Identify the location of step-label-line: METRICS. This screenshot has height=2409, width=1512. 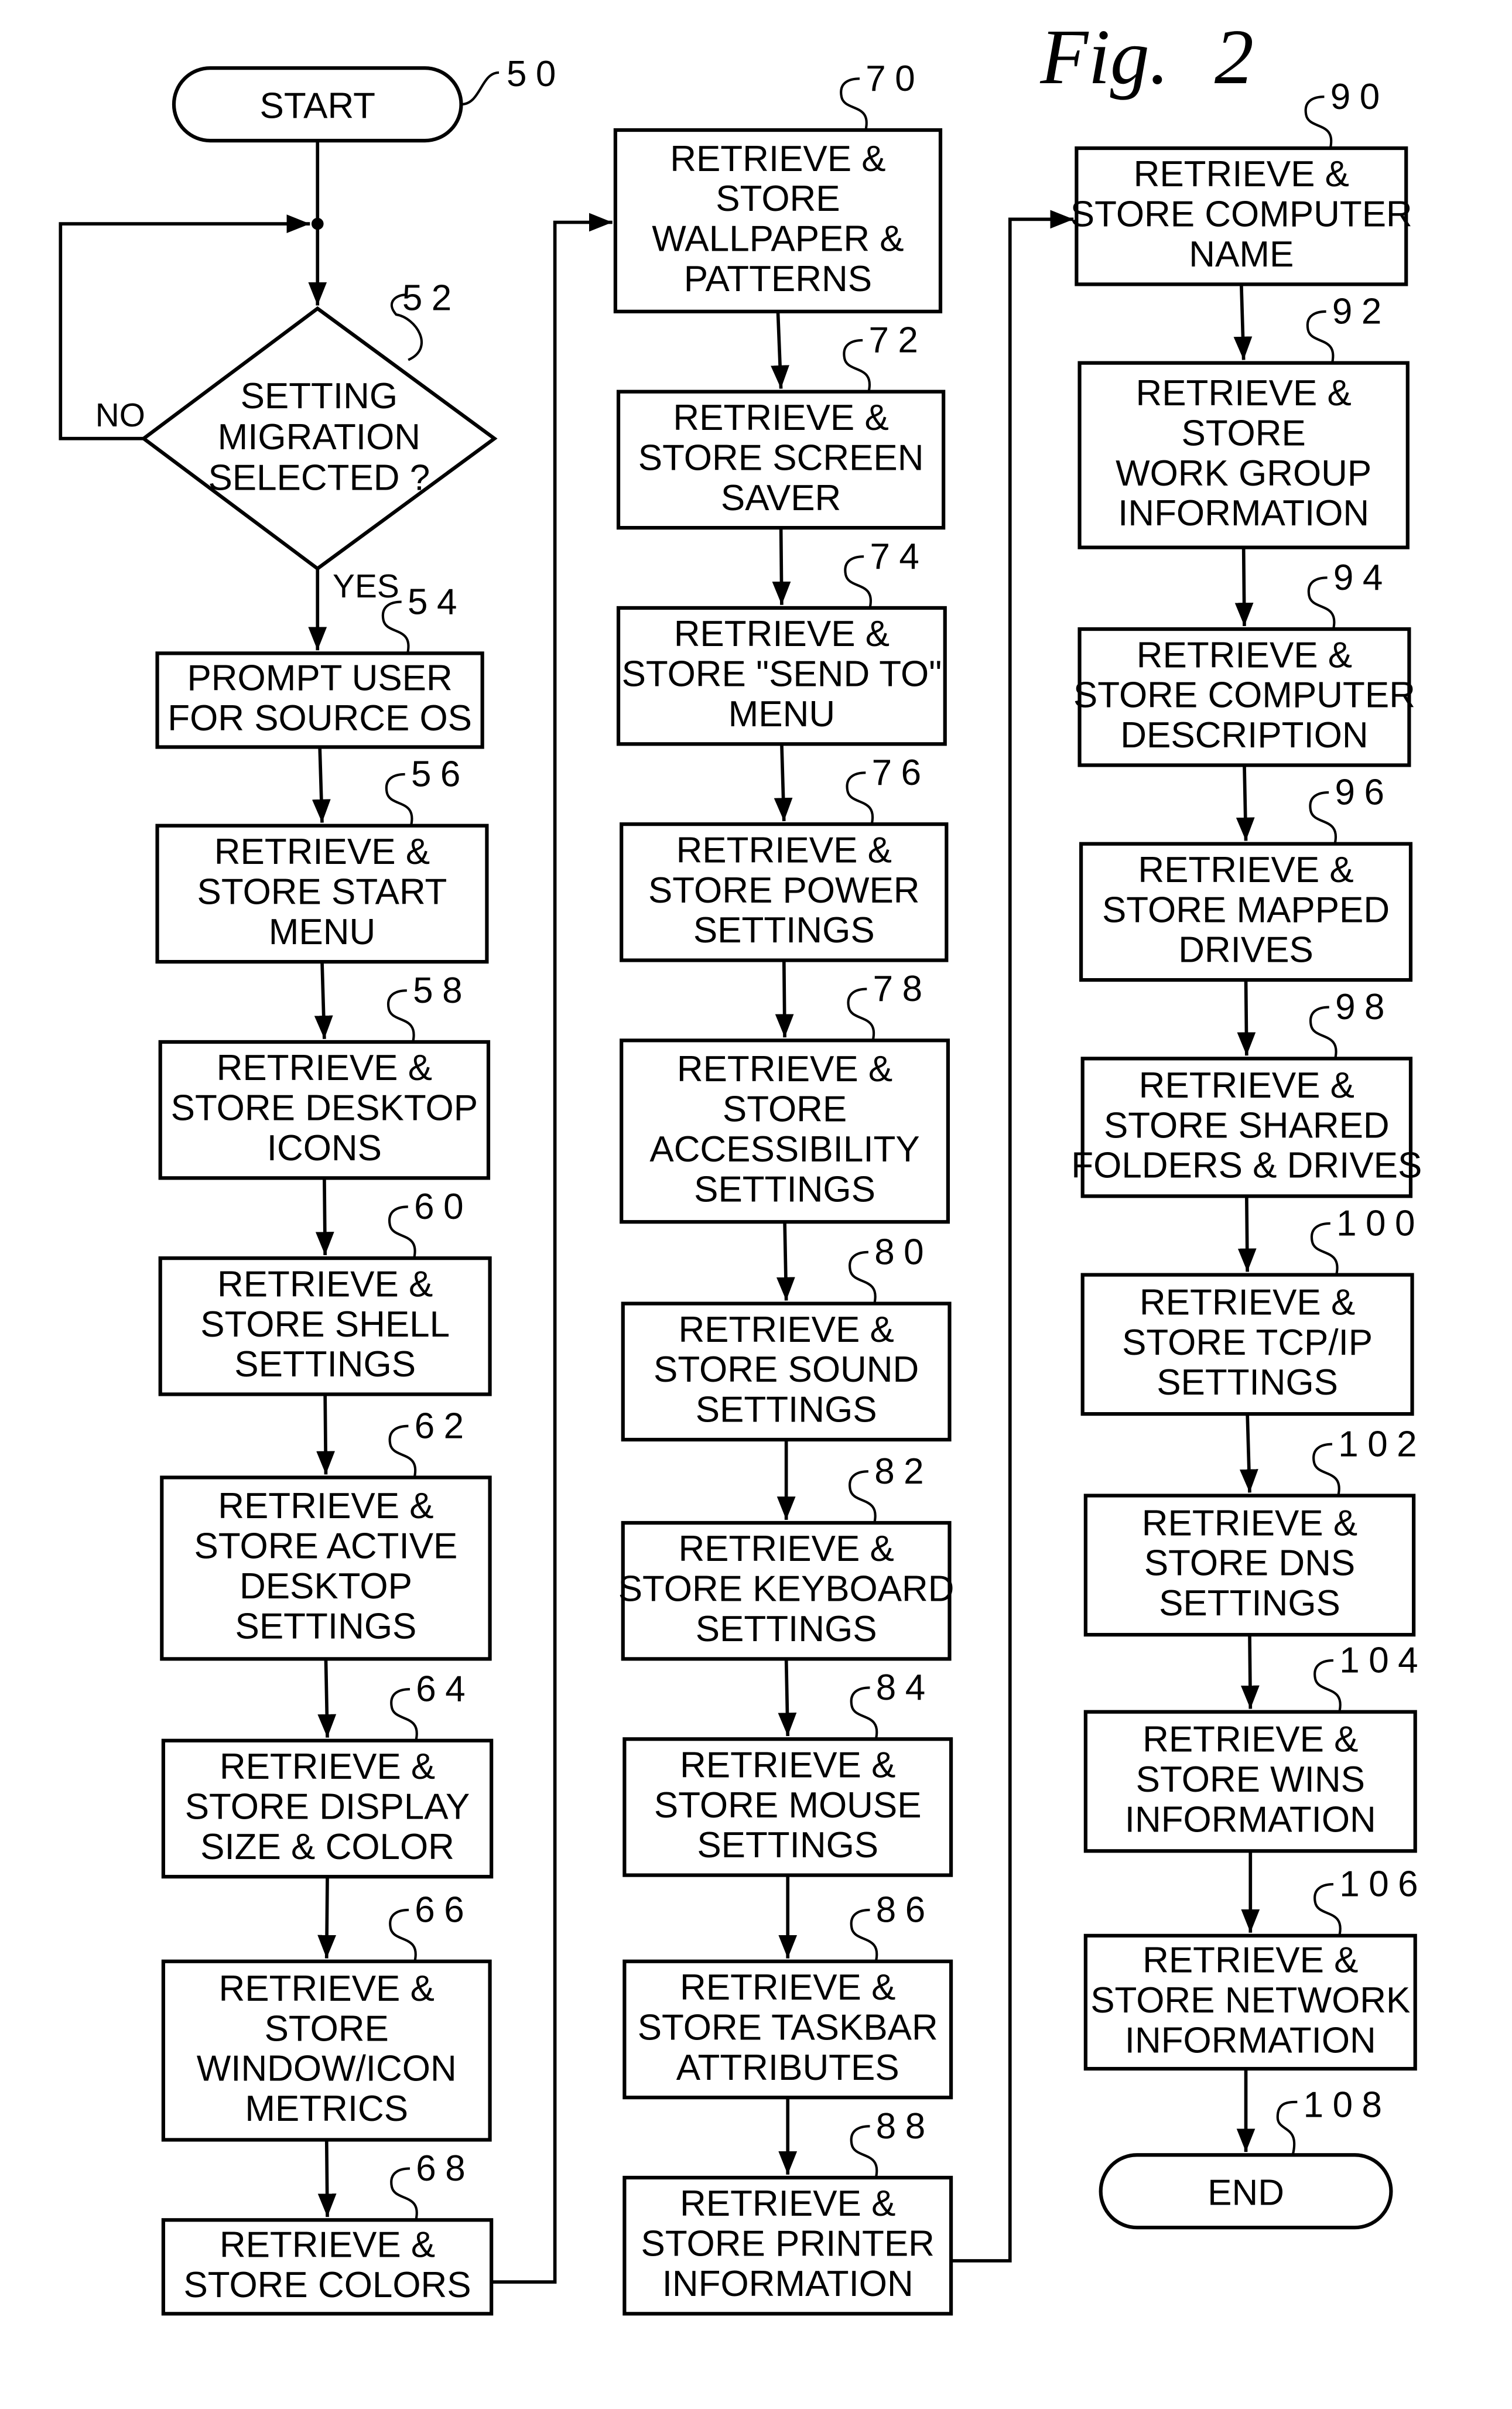
(326, 2109).